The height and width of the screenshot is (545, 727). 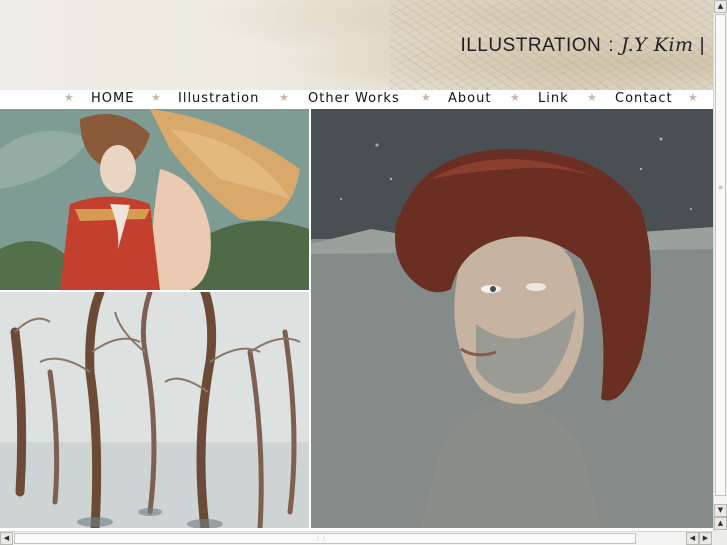 I want to click on vertical-scrollbar: ▲ ≡ ▼ ▲, so click(x=720, y=265).